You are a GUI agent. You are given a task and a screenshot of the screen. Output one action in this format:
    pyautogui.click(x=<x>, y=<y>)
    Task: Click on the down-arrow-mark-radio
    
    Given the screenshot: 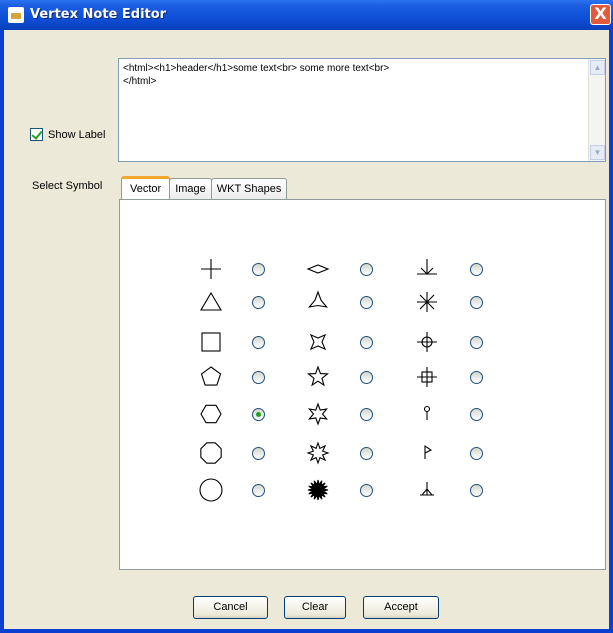 What is the action you would take?
    pyautogui.click(x=476, y=269)
    